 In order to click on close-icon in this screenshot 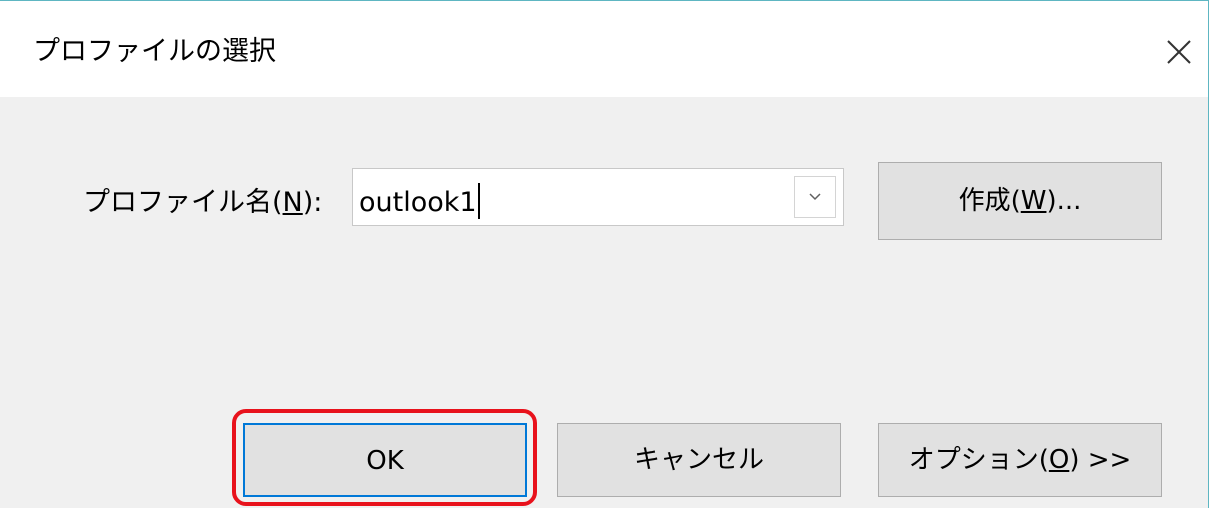, I will do `click(1179, 52)`.